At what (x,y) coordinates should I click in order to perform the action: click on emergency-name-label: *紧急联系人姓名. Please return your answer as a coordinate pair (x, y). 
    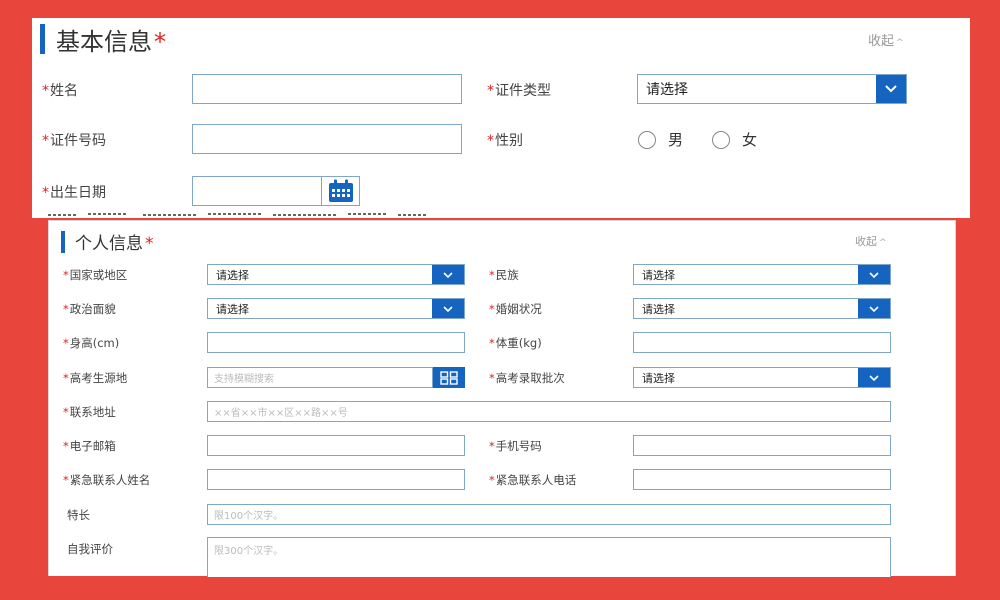
    Looking at the image, I should click on (107, 480).